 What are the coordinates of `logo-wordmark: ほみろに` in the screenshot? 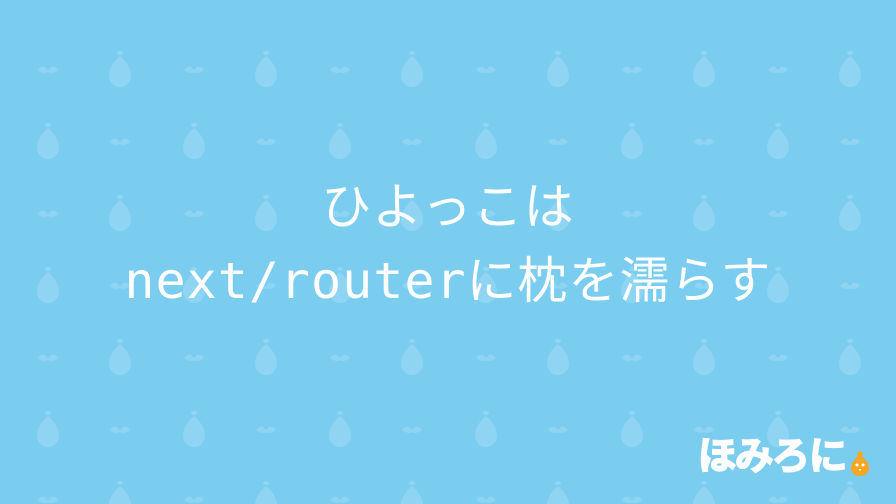 It's located at (772, 456).